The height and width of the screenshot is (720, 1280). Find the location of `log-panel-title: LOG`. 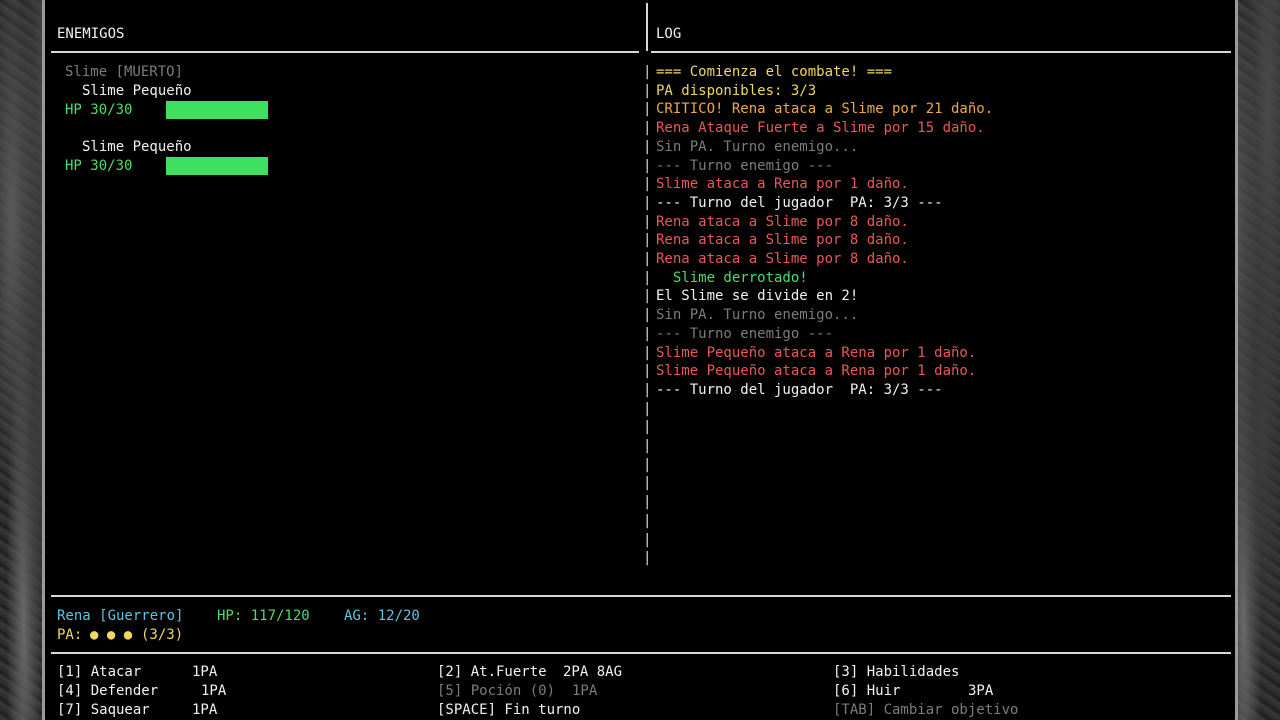

log-panel-title: LOG is located at coordinates (669, 34).